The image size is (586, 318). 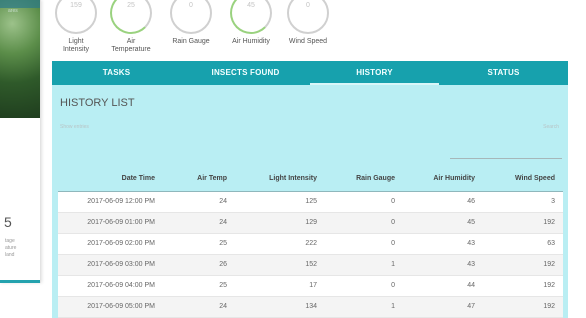 I want to click on tab-tasks: TASKS, so click(x=116, y=73).